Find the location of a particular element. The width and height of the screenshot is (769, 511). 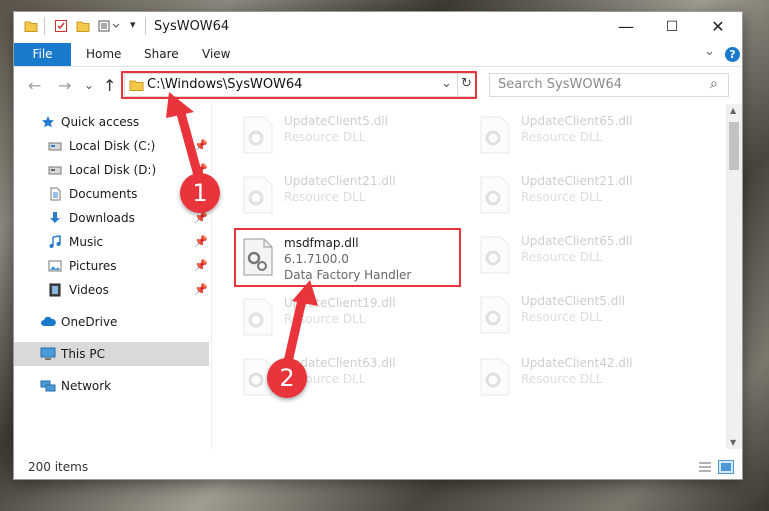

step-badge-1: 1 is located at coordinates (200, 193).